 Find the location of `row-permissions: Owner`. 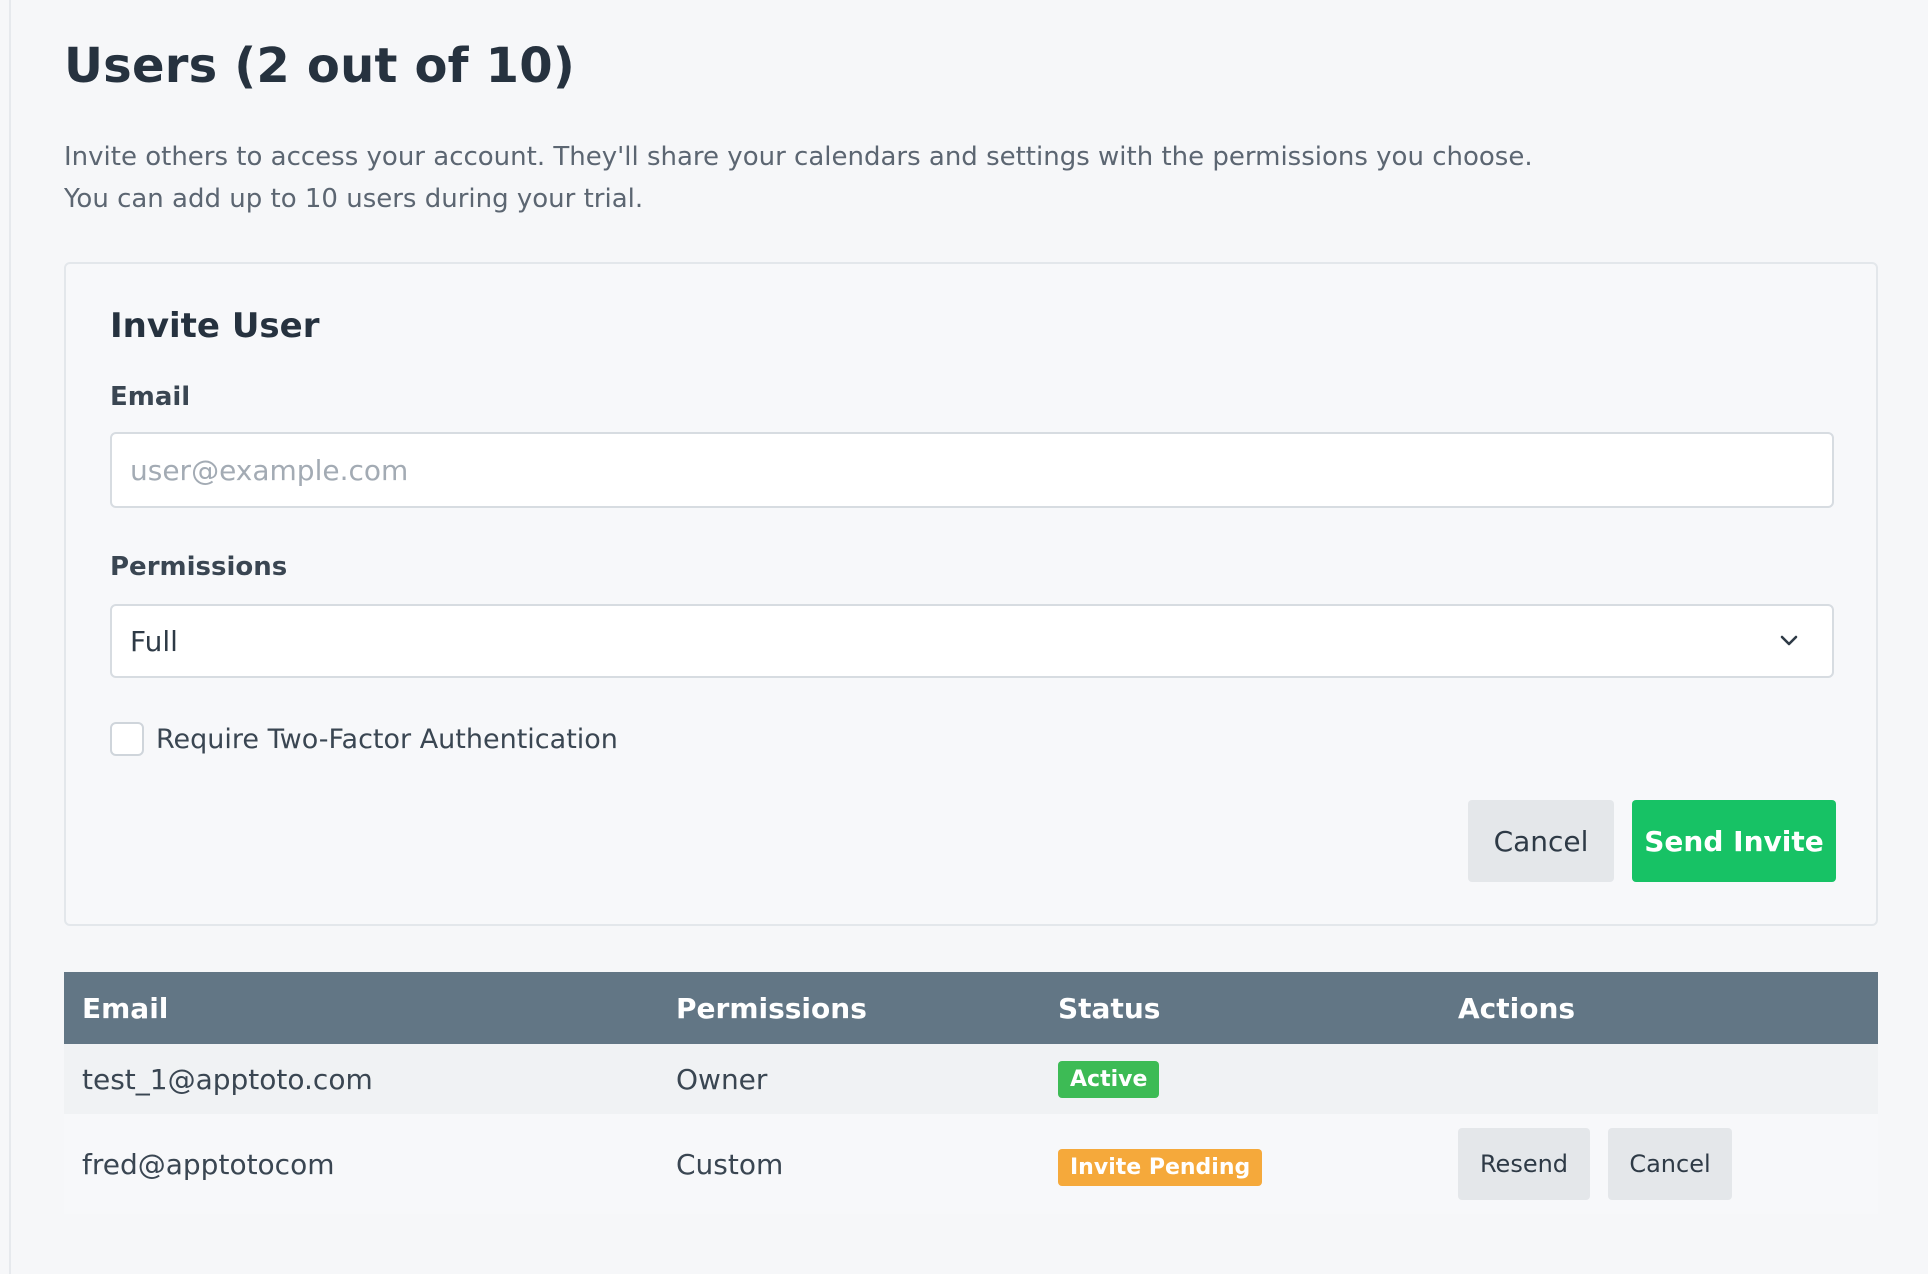

row-permissions: Owner is located at coordinates (722, 1079).